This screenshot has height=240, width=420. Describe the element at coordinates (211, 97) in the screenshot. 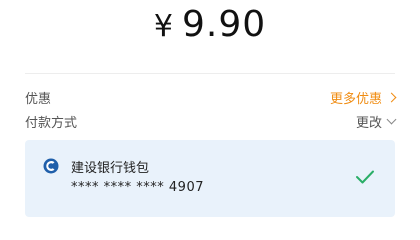

I see `discount-row: 优惠 更多优惠` at that location.